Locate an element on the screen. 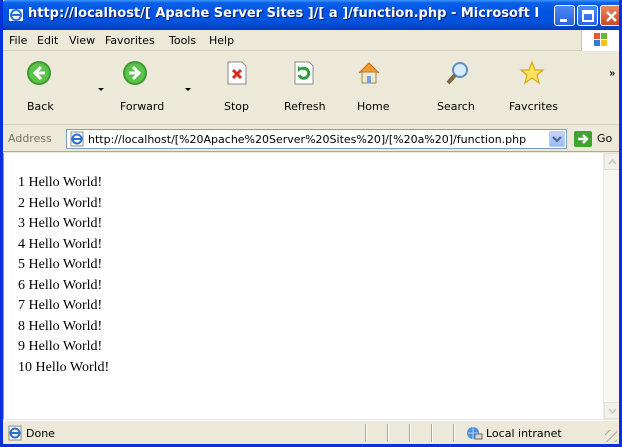 This screenshot has height=447, width=622. windows-logo-icon is located at coordinates (600, 40).